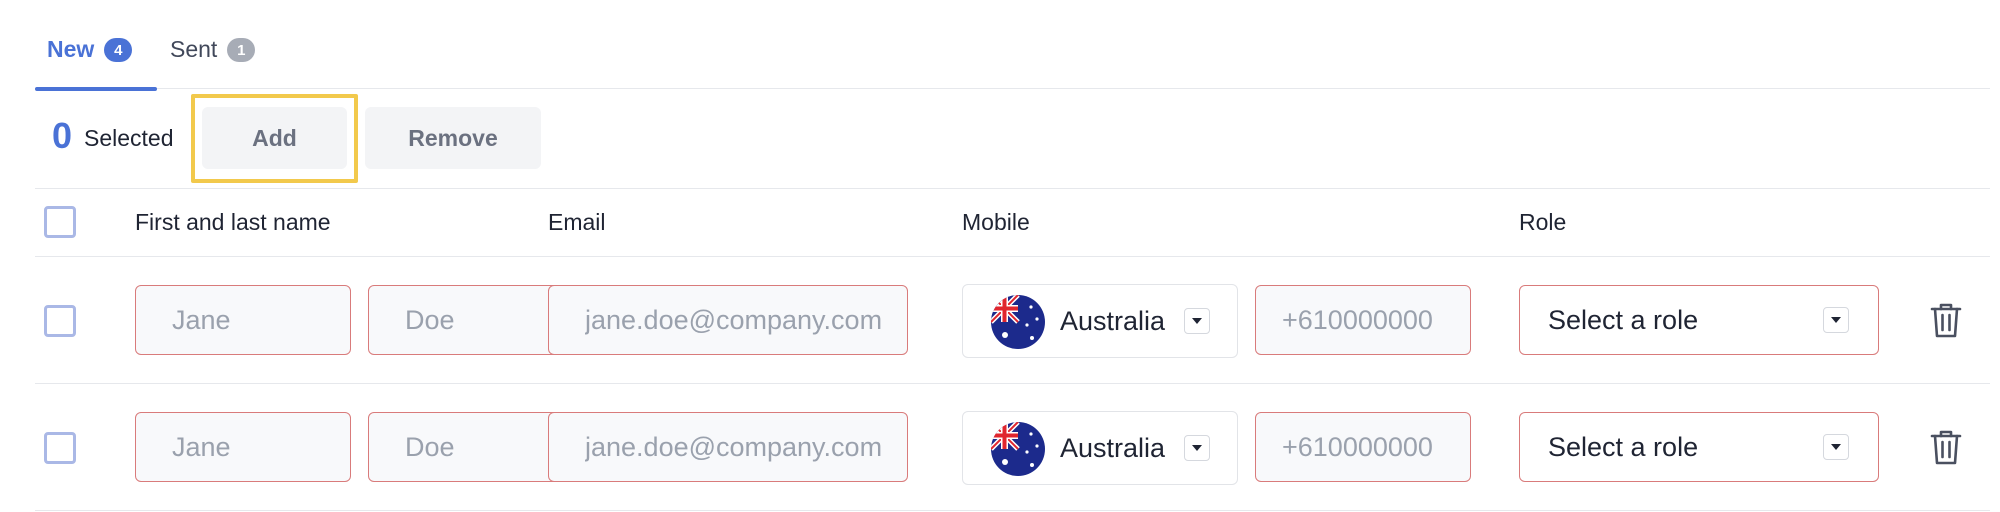 Image resolution: width=2000 pixels, height=512 pixels. I want to click on tab-sent-count-badge: 1, so click(241, 50).